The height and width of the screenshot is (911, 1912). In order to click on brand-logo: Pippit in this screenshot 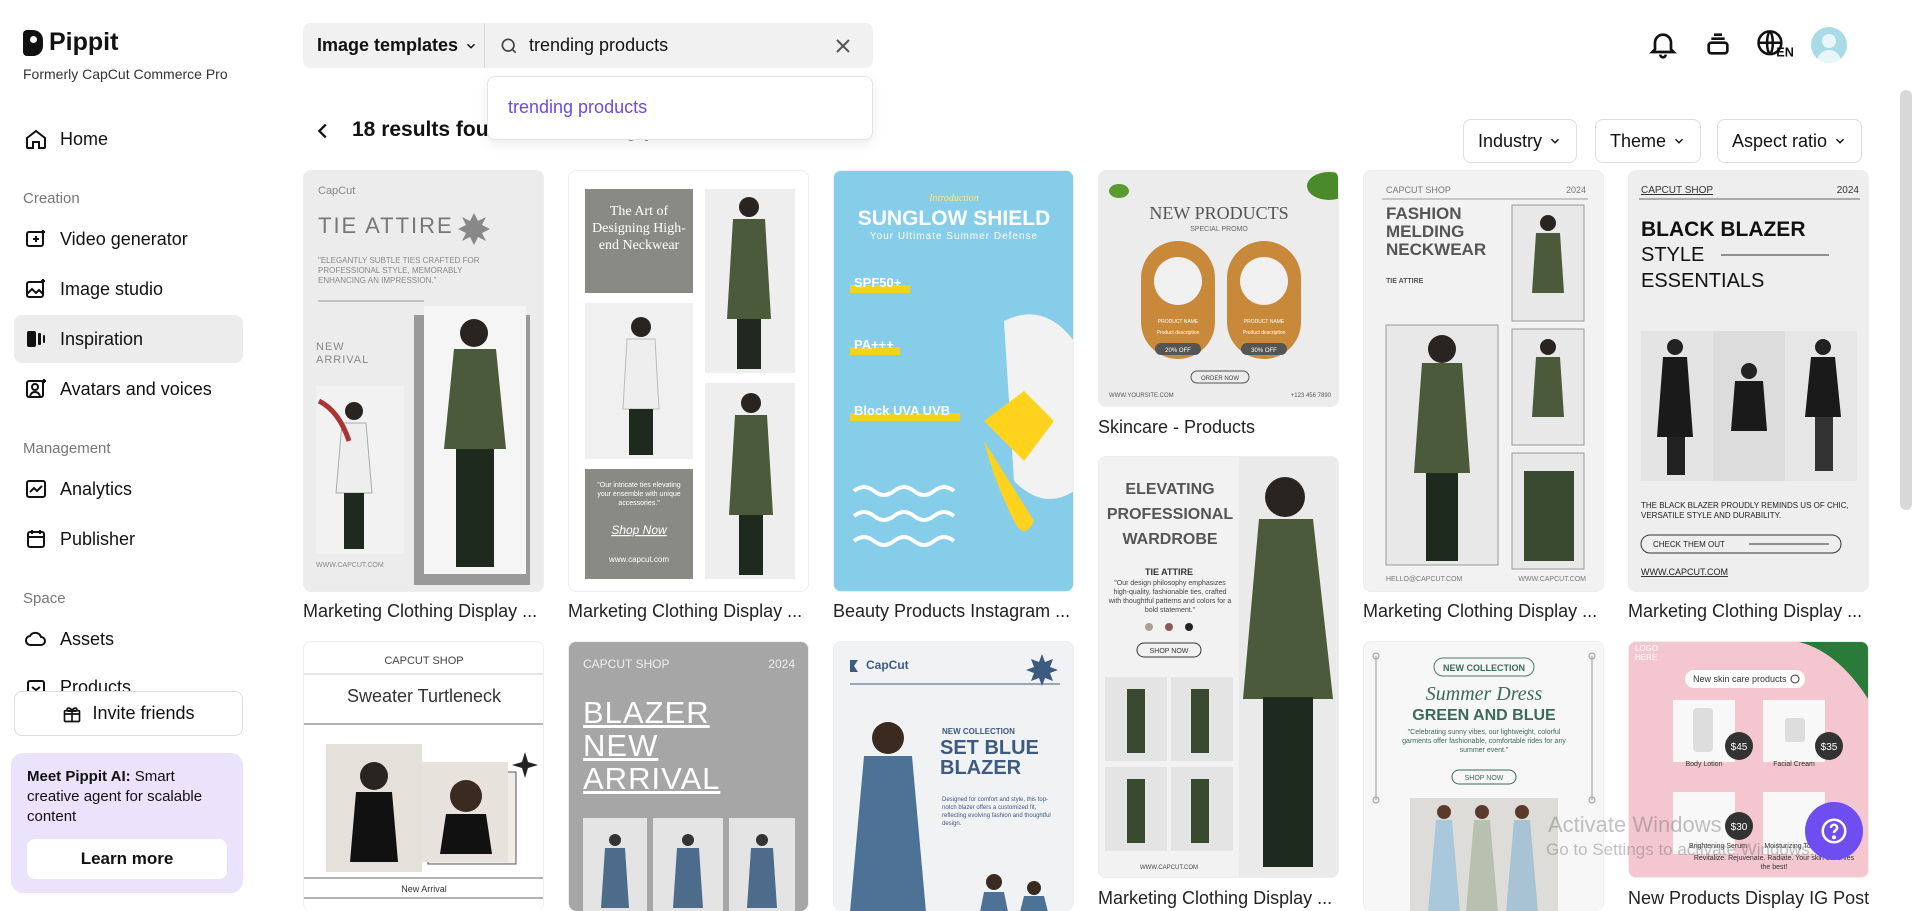, I will do `click(70, 42)`.